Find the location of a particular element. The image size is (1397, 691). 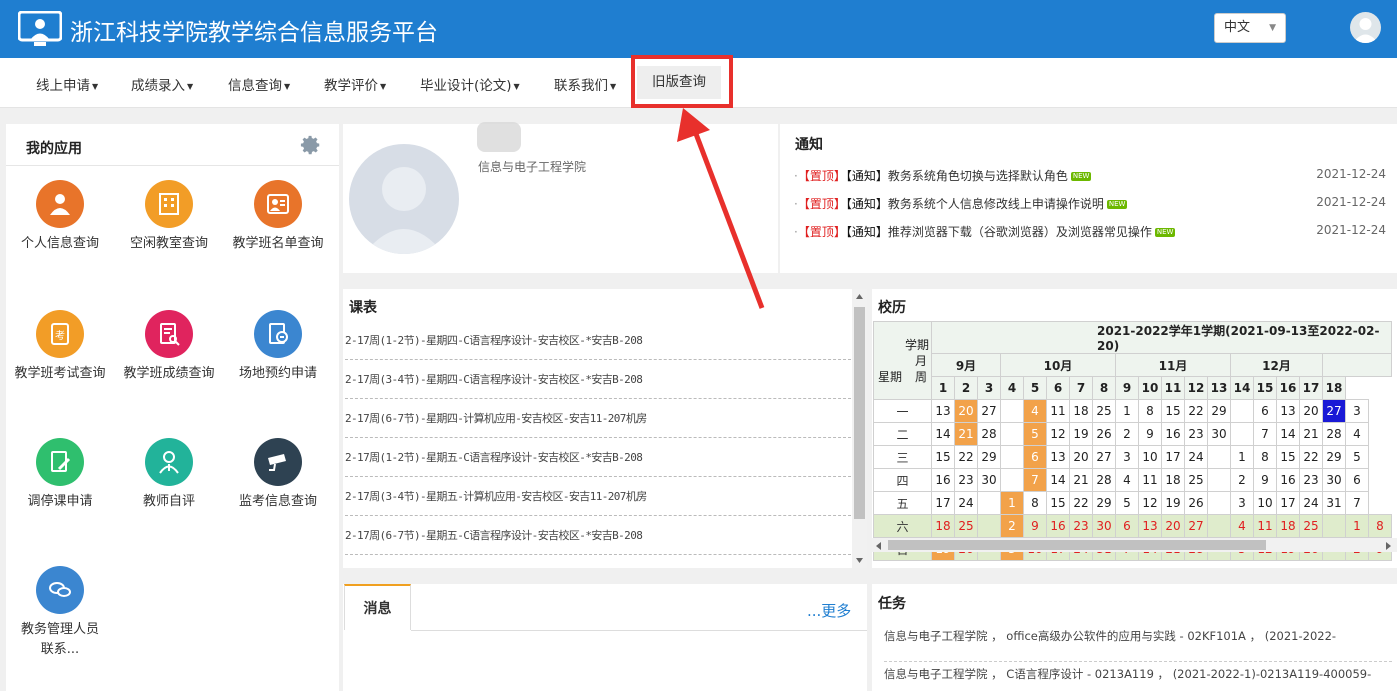

nav-info-query: 信息查询 ▼ is located at coordinates (259, 84).